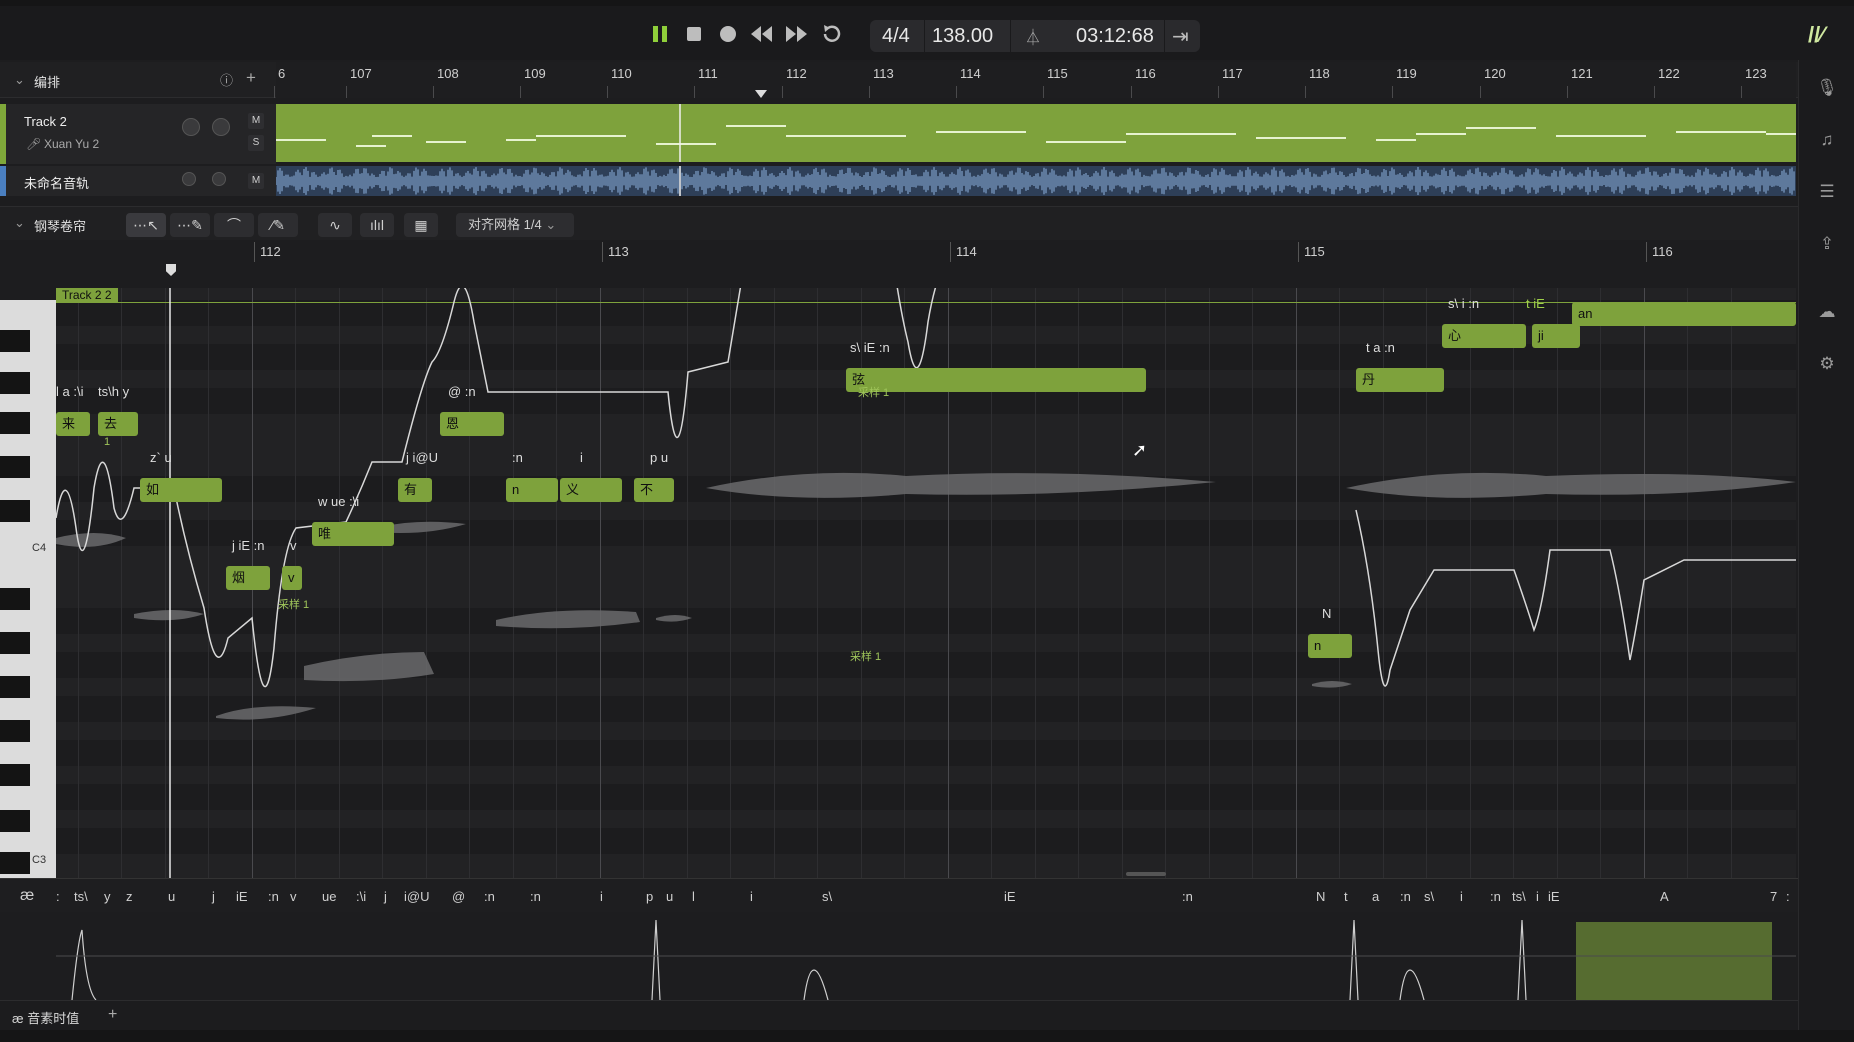  I want to click on curve-tool-icon: ⌒, so click(234, 225).